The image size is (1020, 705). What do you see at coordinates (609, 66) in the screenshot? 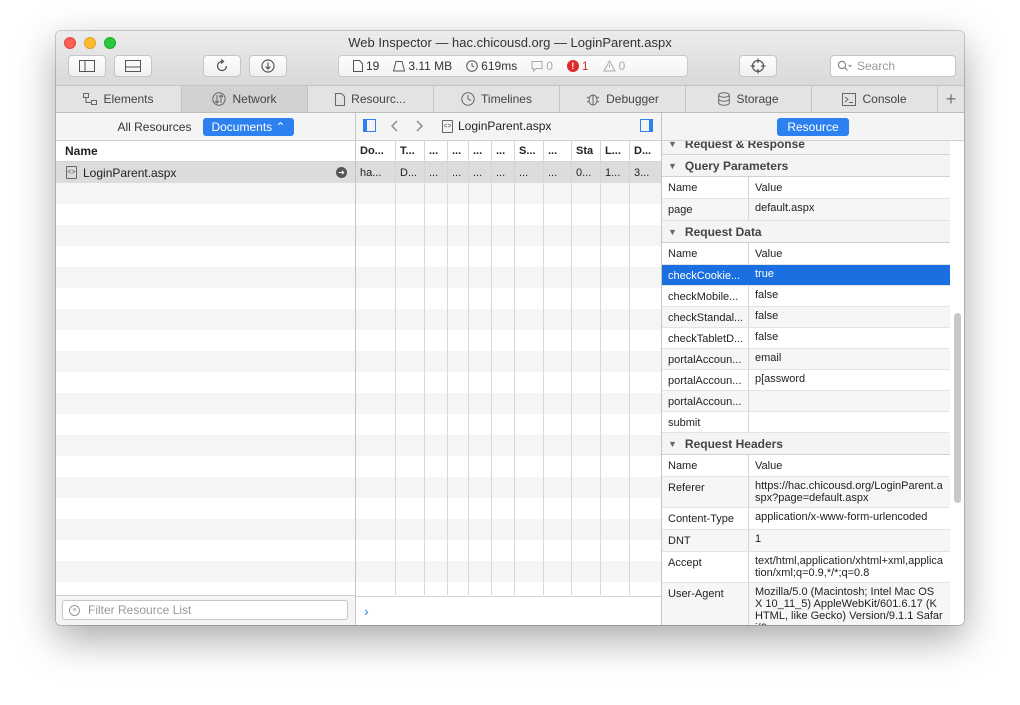
I see `warning-icon` at bounding box center [609, 66].